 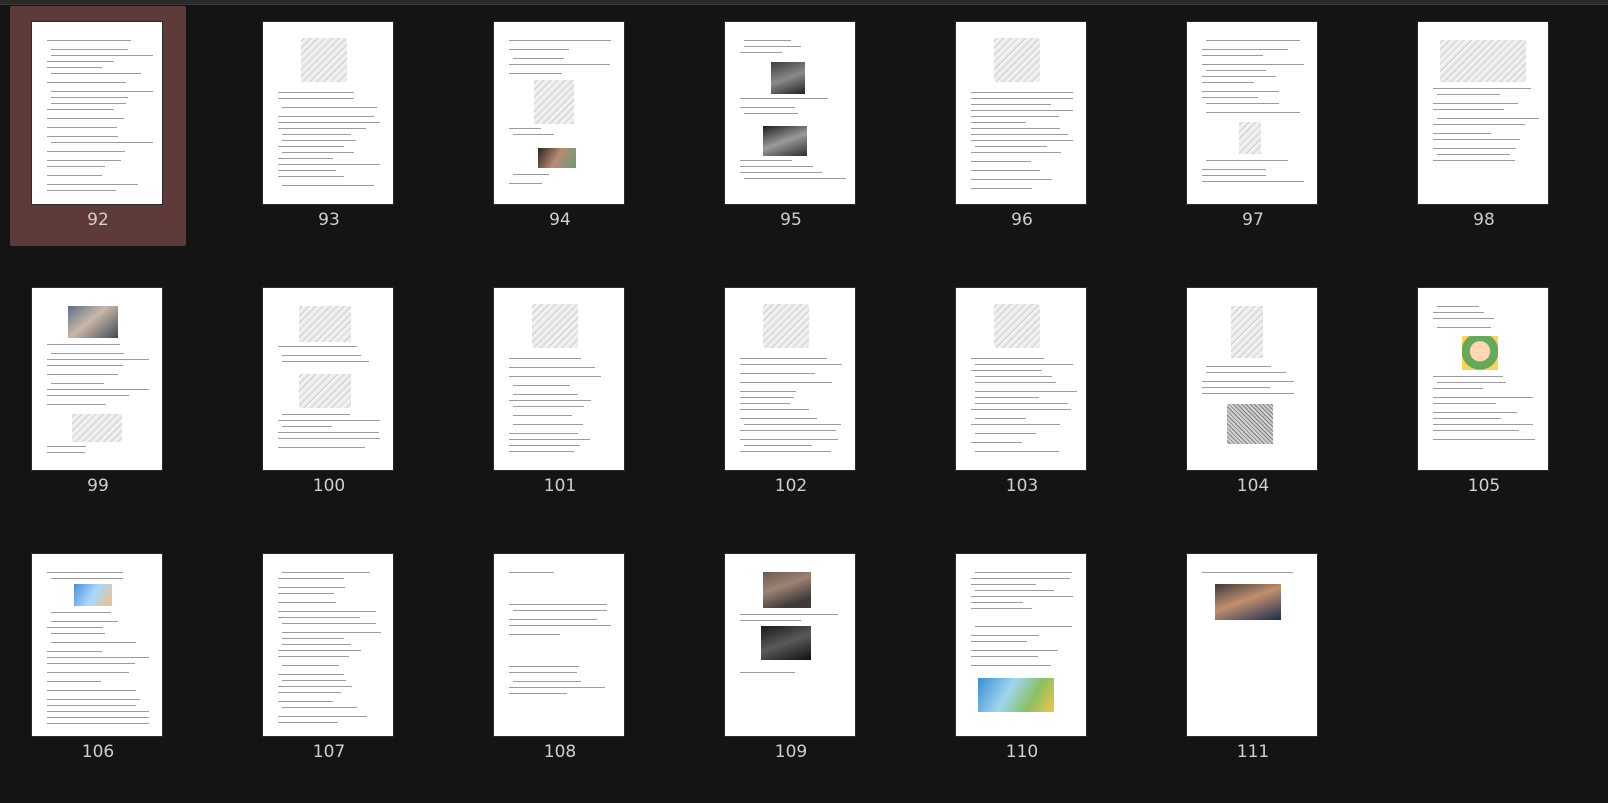 I want to click on page-thumbnail-96: 96, so click(x=1022, y=126).